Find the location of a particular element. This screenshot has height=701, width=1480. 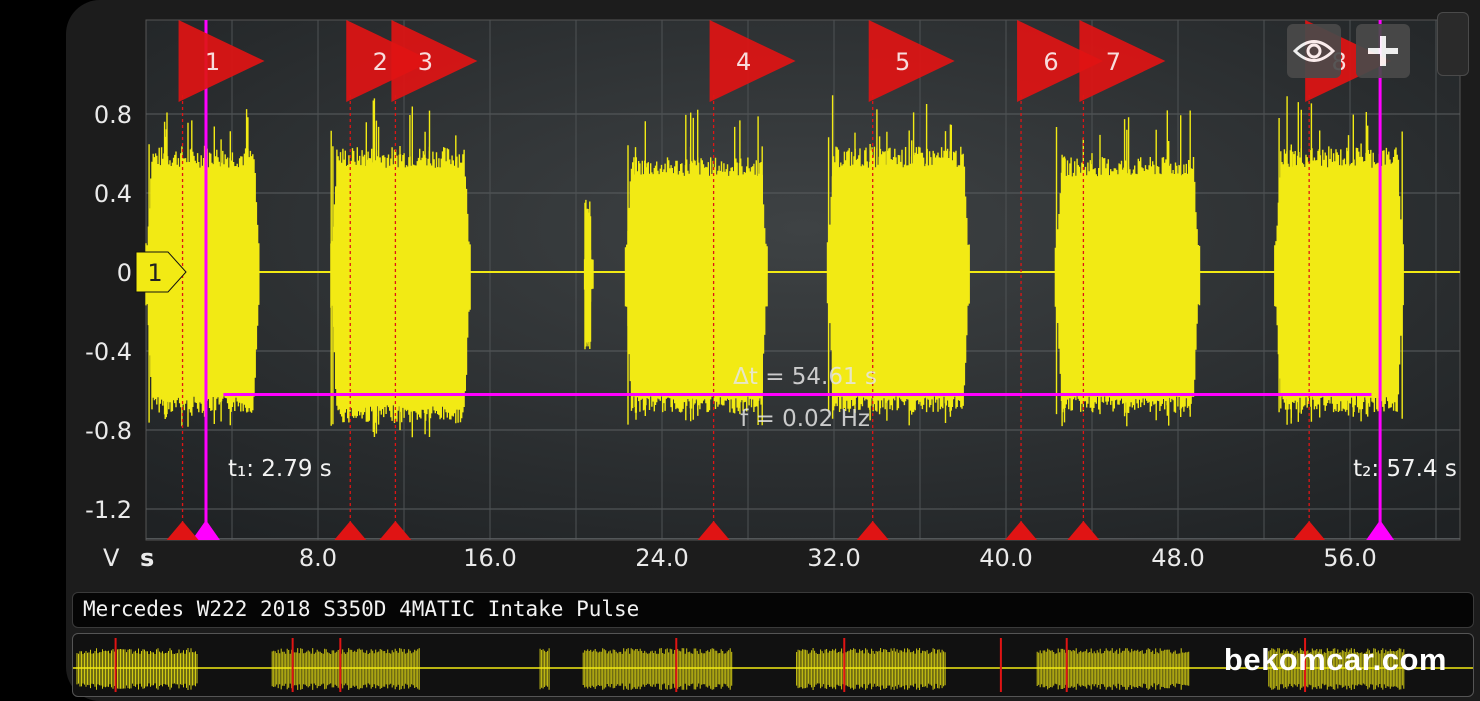

x-axis-labels: 8.0 16.0 24.0 32.0 40.0 48.0 56.0 is located at coordinates (838, 558).